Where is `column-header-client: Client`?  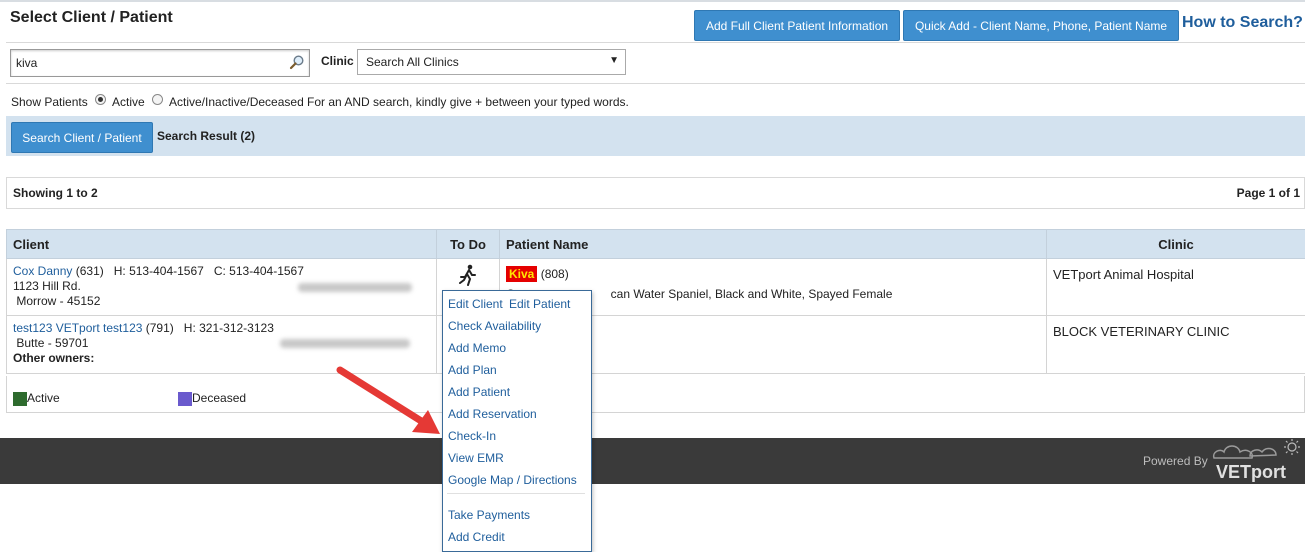
column-header-client: Client is located at coordinates (222, 244).